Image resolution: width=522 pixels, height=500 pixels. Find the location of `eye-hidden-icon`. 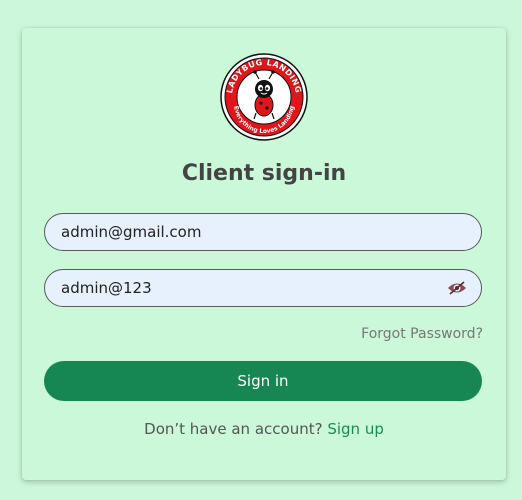

eye-hidden-icon is located at coordinates (457, 288).